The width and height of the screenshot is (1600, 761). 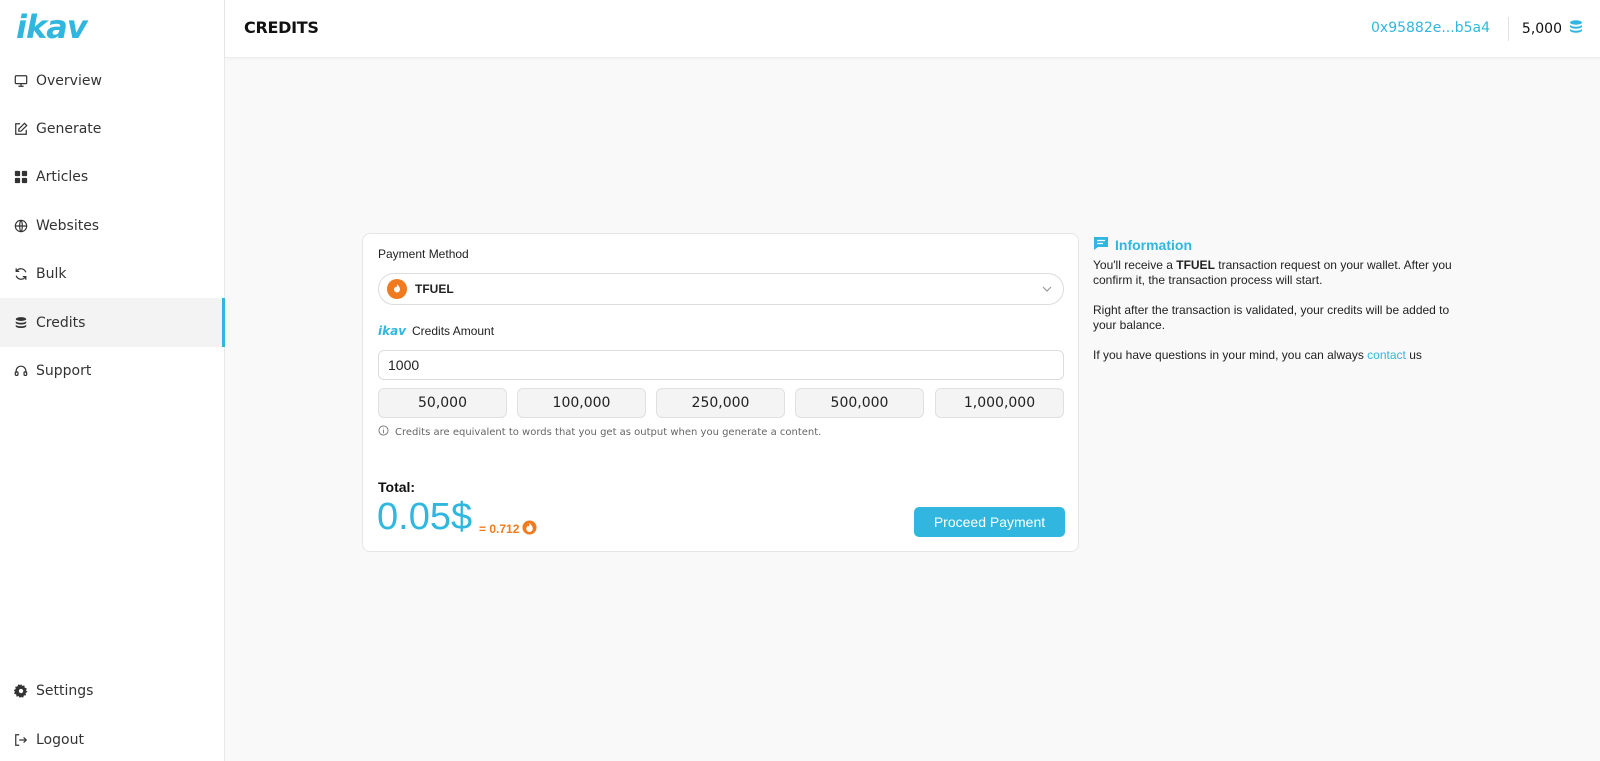 What do you see at coordinates (453, 331) in the screenshot?
I see `credits-amount-label: Credits Amount` at bounding box center [453, 331].